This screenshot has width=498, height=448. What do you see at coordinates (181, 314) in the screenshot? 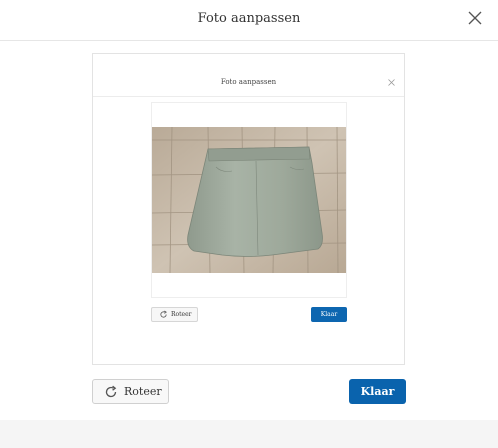
I see `preview-rotate-label: Roteer` at bounding box center [181, 314].